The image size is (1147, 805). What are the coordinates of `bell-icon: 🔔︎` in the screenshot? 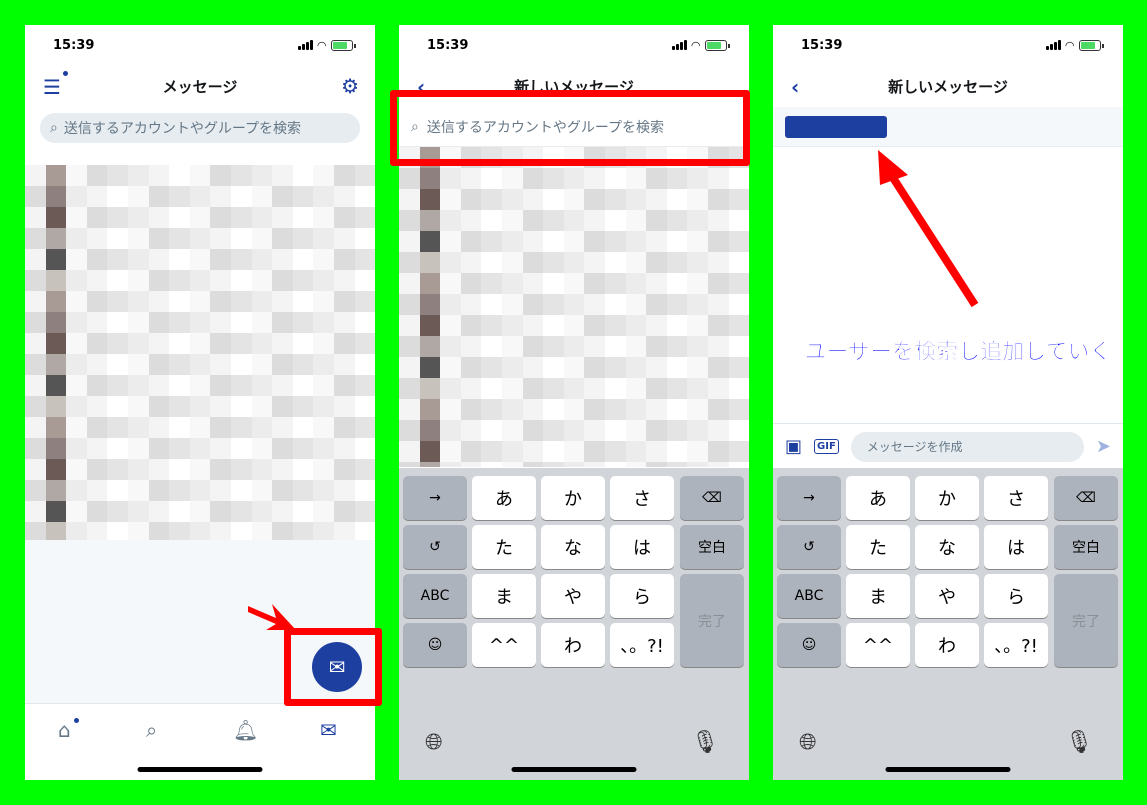 It's located at (245, 730).